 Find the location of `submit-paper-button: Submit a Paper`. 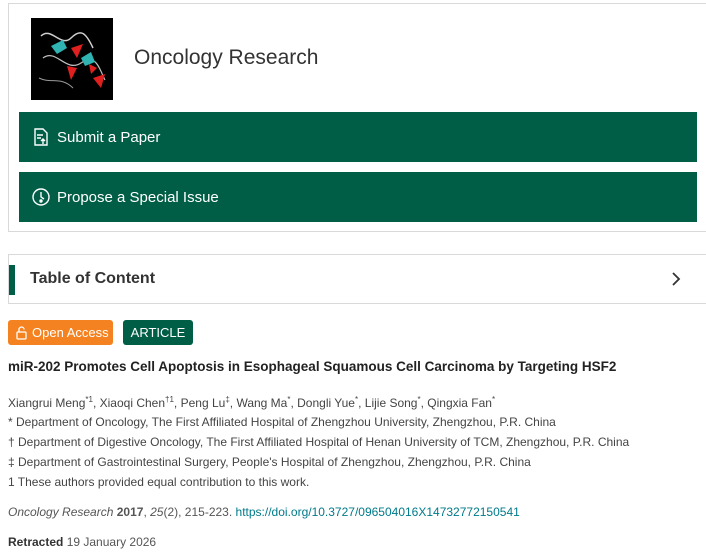

submit-paper-button: Submit a Paper is located at coordinates (358, 137).